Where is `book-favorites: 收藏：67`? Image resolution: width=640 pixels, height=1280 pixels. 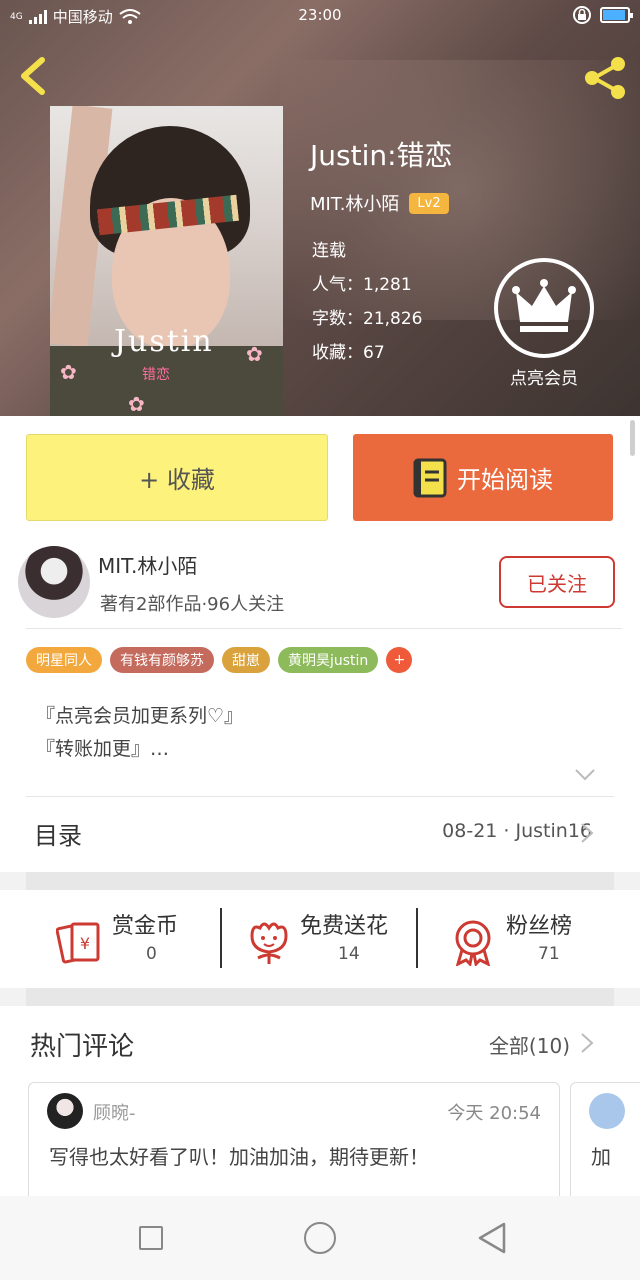
book-favorites: 收藏：67 is located at coordinates (367, 353).